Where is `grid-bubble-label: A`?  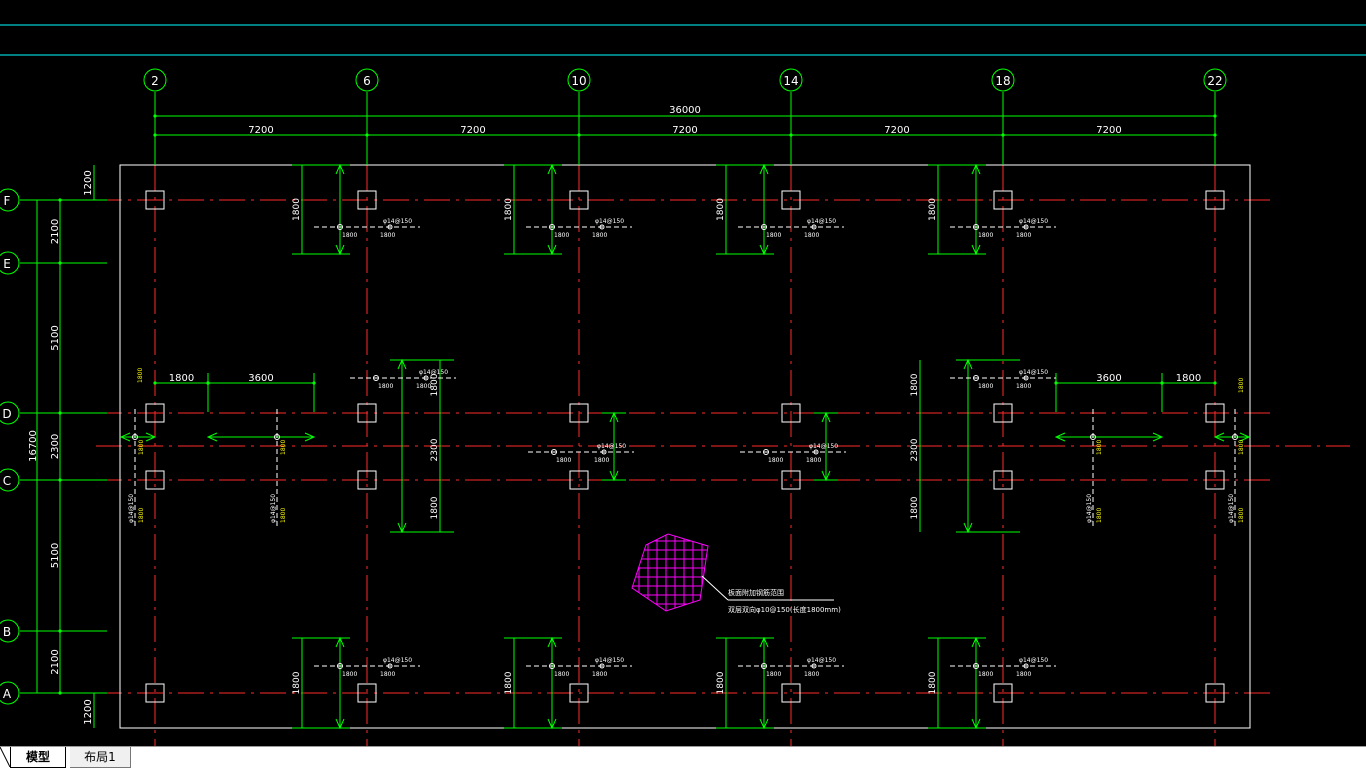
grid-bubble-label: A is located at coordinates (7, 694).